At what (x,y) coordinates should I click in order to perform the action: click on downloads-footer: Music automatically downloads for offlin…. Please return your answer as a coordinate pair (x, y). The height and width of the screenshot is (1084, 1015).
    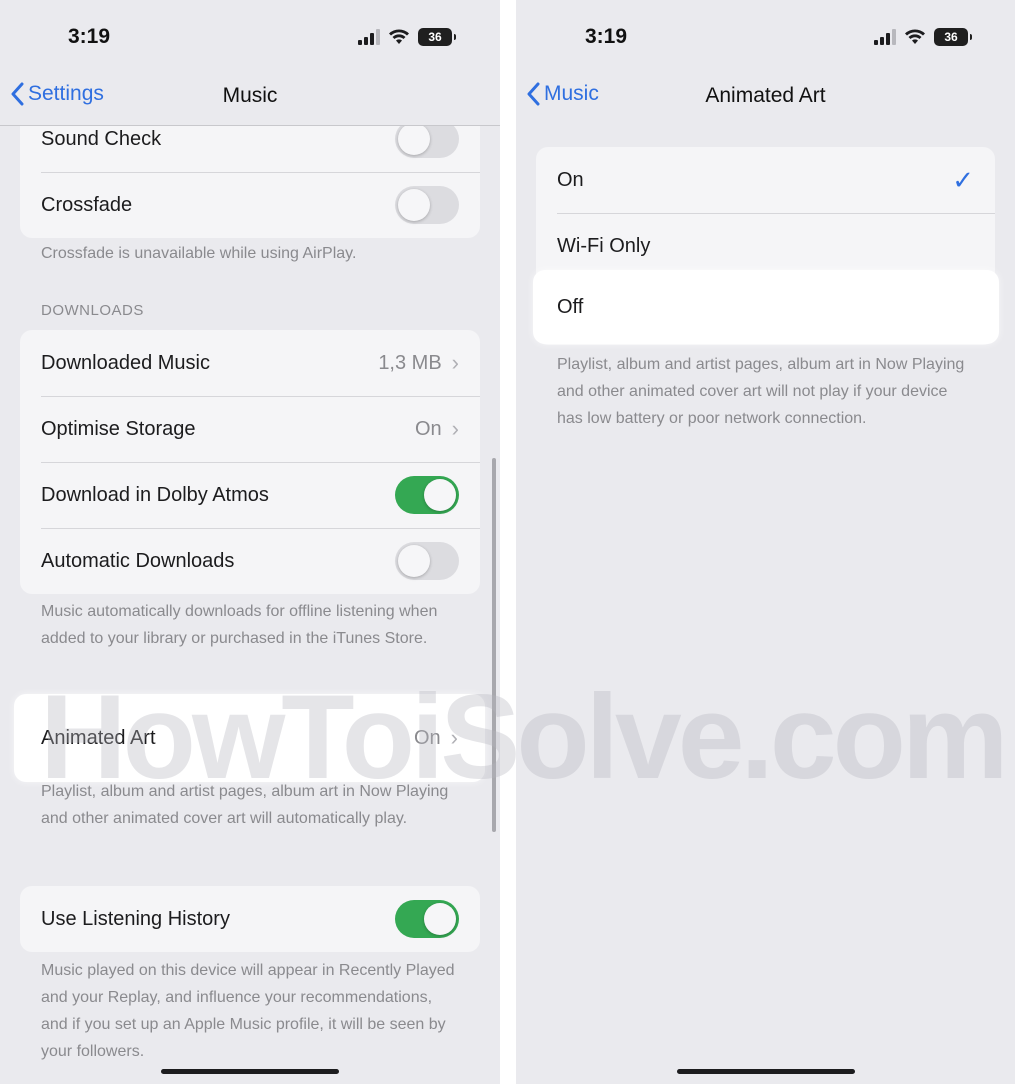
    Looking at the image, I should click on (239, 625).